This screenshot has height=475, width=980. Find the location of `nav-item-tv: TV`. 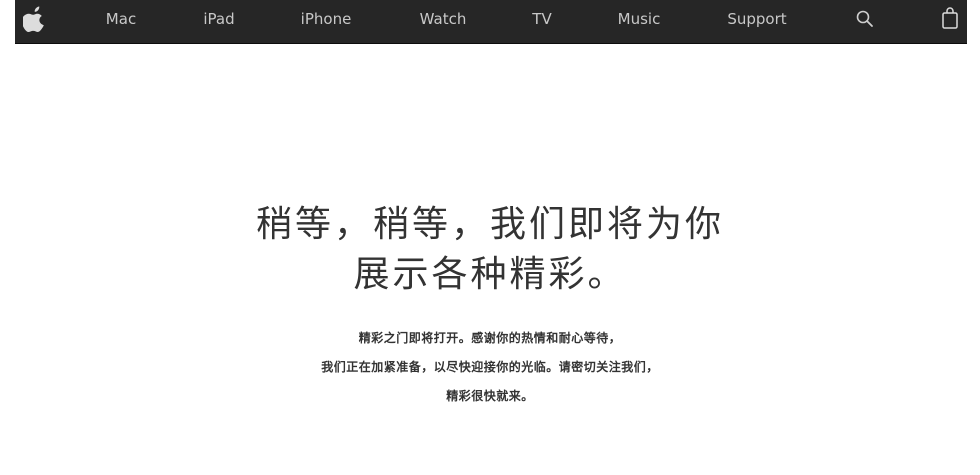

nav-item-tv: TV is located at coordinates (541, 21).